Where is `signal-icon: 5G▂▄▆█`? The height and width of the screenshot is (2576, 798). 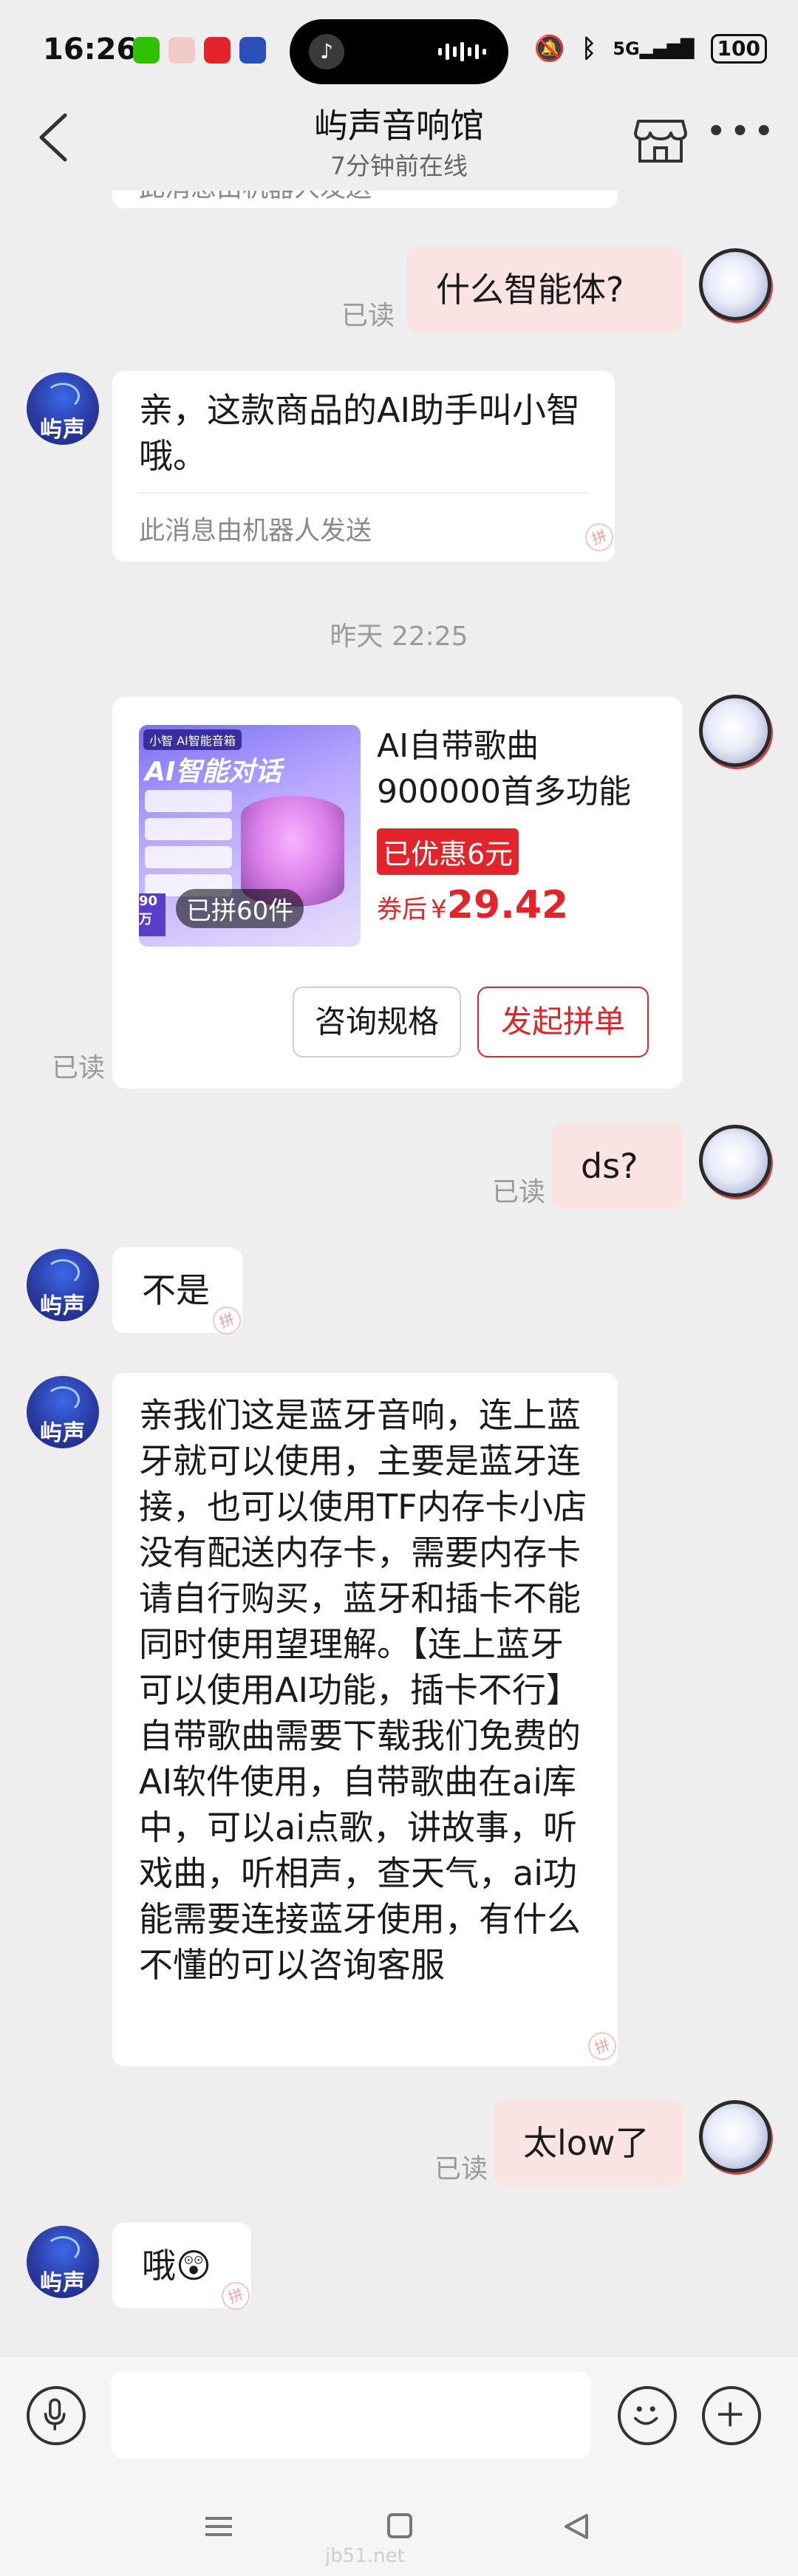
signal-icon: 5G▂▄▆█ is located at coordinates (654, 48).